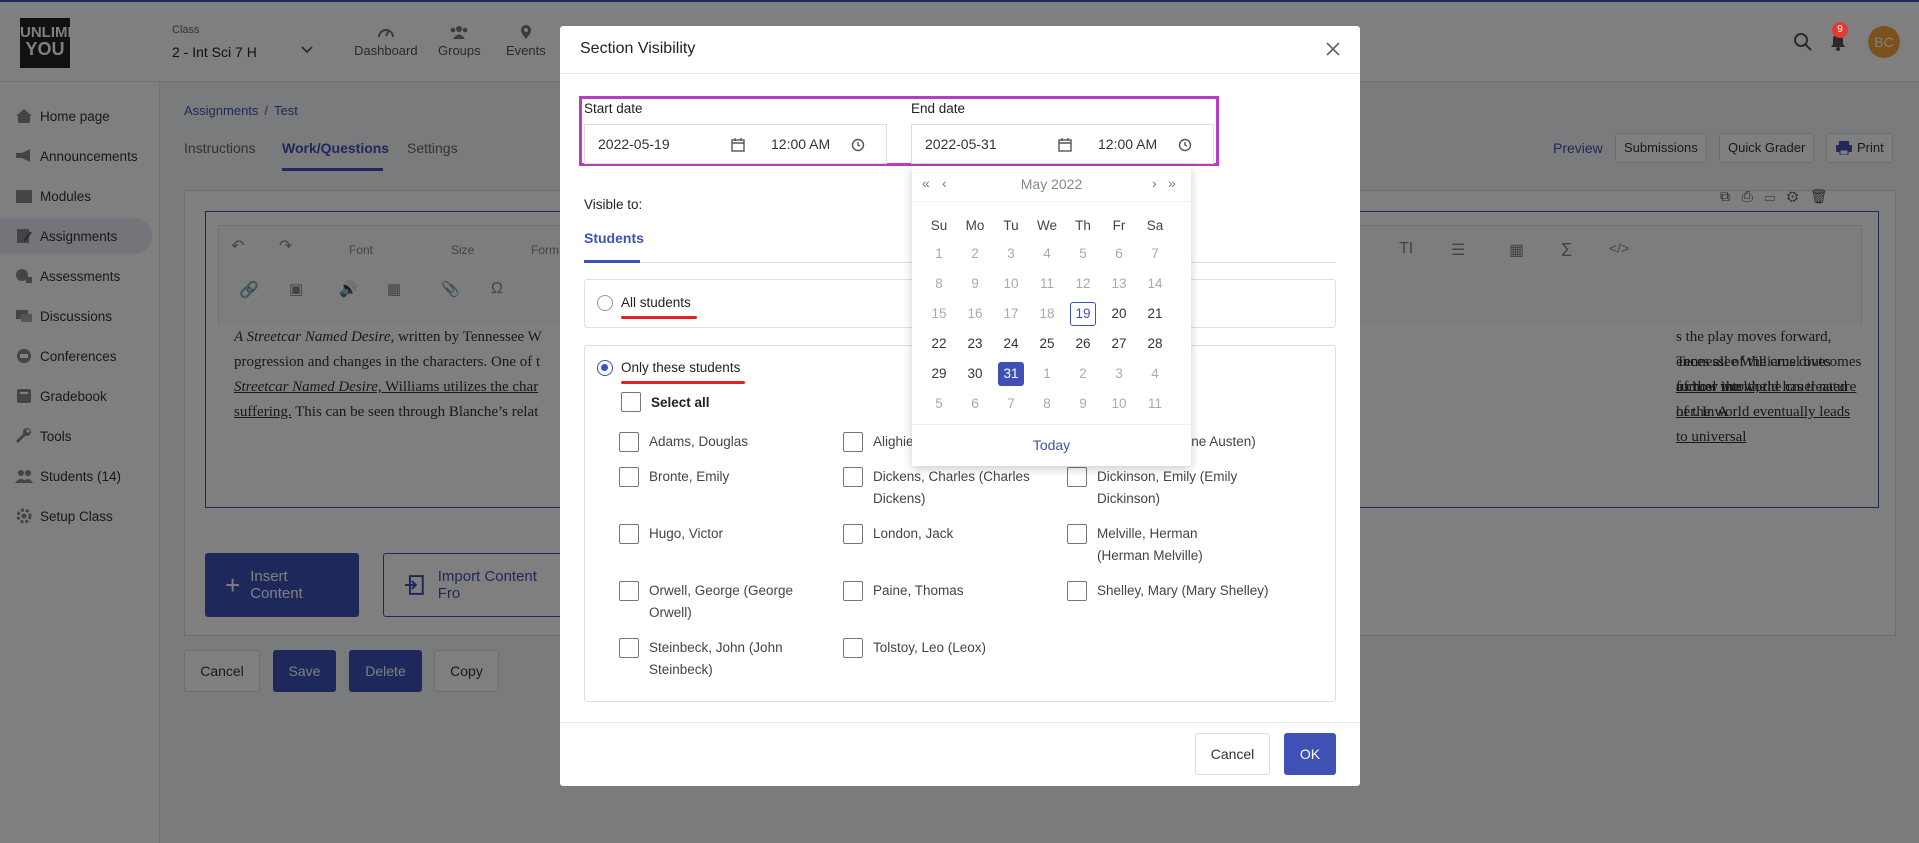  Describe the element at coordinates (689, 476) in the screenshot. I see `student-name: Bronte, Emily` at that location.